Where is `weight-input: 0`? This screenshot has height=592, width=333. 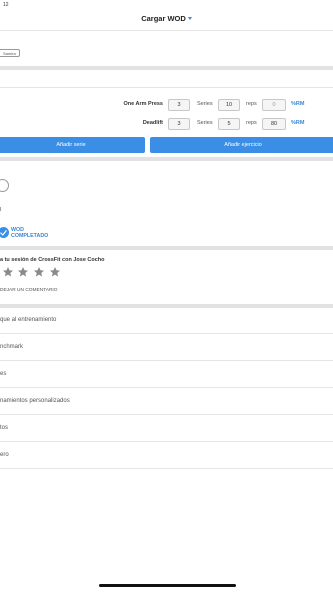
weight-input: 0 is located at coordinates (274, 105).